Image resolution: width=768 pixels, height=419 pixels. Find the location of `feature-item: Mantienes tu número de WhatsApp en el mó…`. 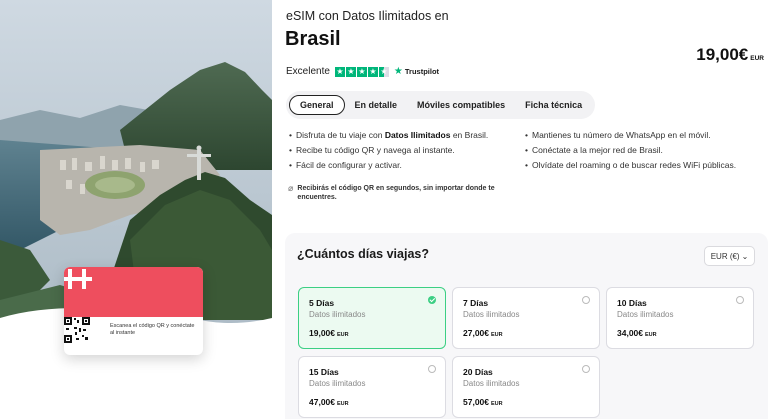

feature-item: Mantienes tu número de WhatsApp en el mó… is located at coordinates (630, 135).